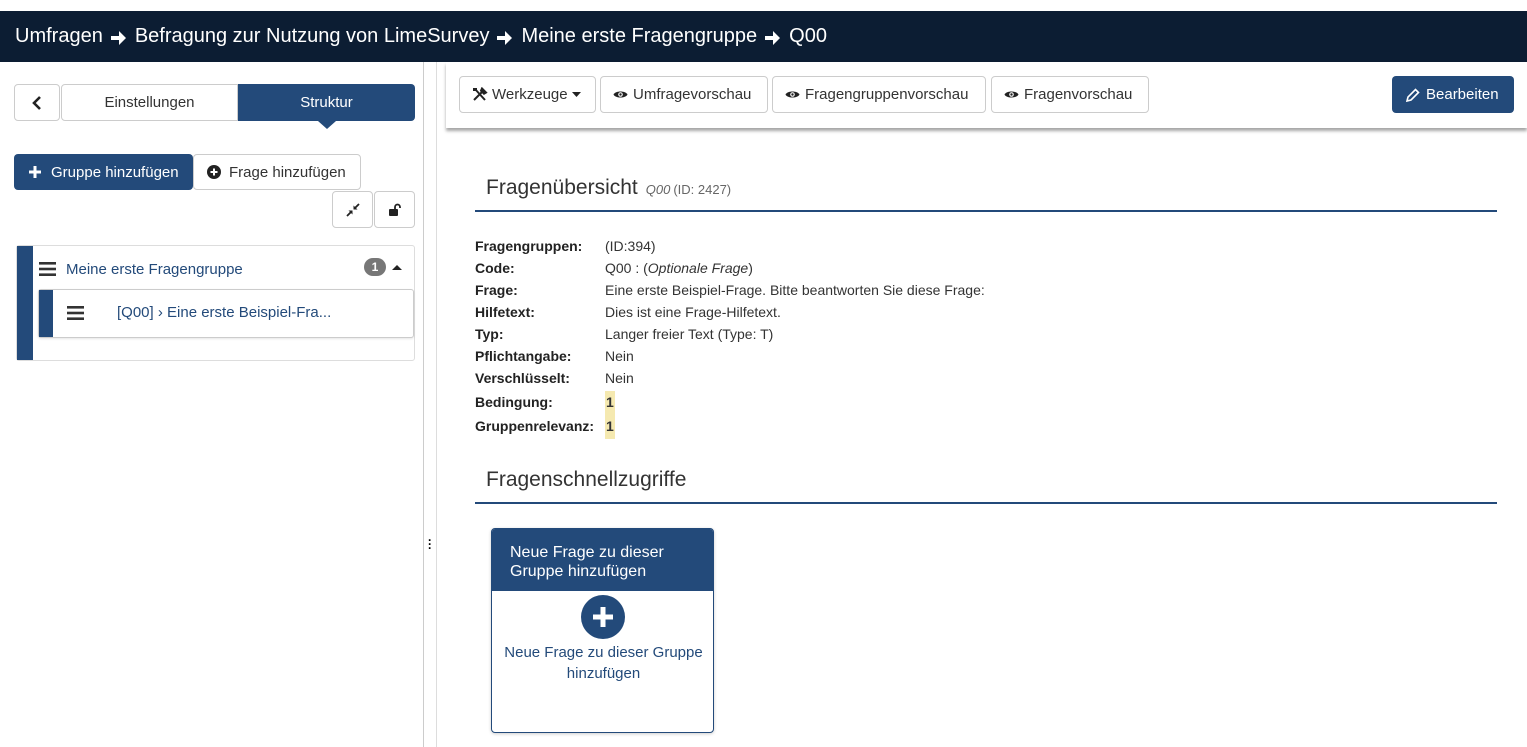 Image resolution: width=1527 pixels, height=747 pixels. Describe the element at coordinates (808, 36) in the screenshot. I see `breadcrumb-question: Q00` at that location.